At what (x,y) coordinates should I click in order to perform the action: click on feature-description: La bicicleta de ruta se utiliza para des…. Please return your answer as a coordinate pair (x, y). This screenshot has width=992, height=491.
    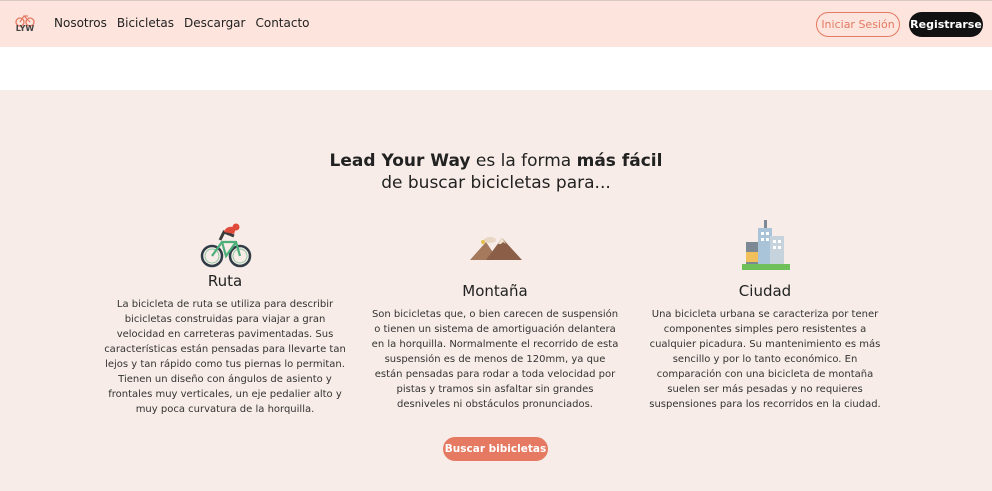
    Looking at the image, I should click on (225, 357).